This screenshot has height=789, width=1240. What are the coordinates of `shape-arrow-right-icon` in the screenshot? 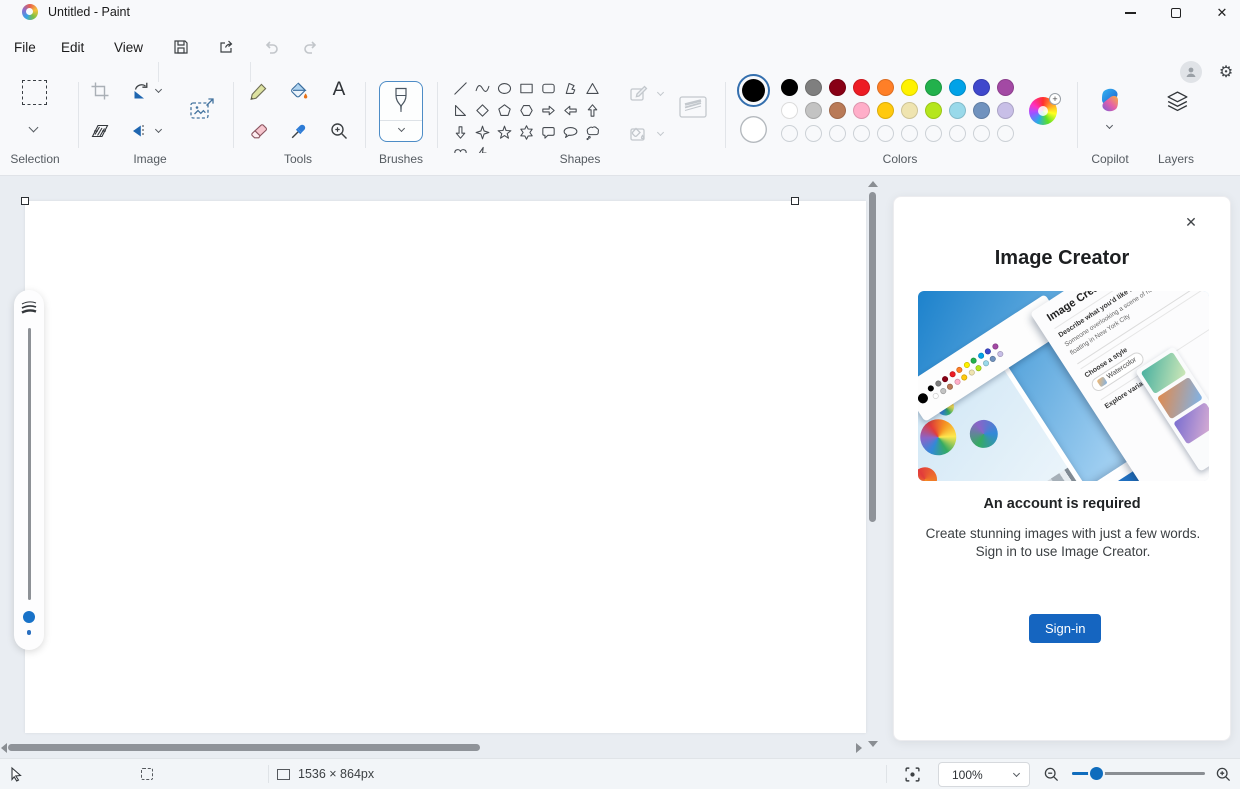 It's located at (548, 110).